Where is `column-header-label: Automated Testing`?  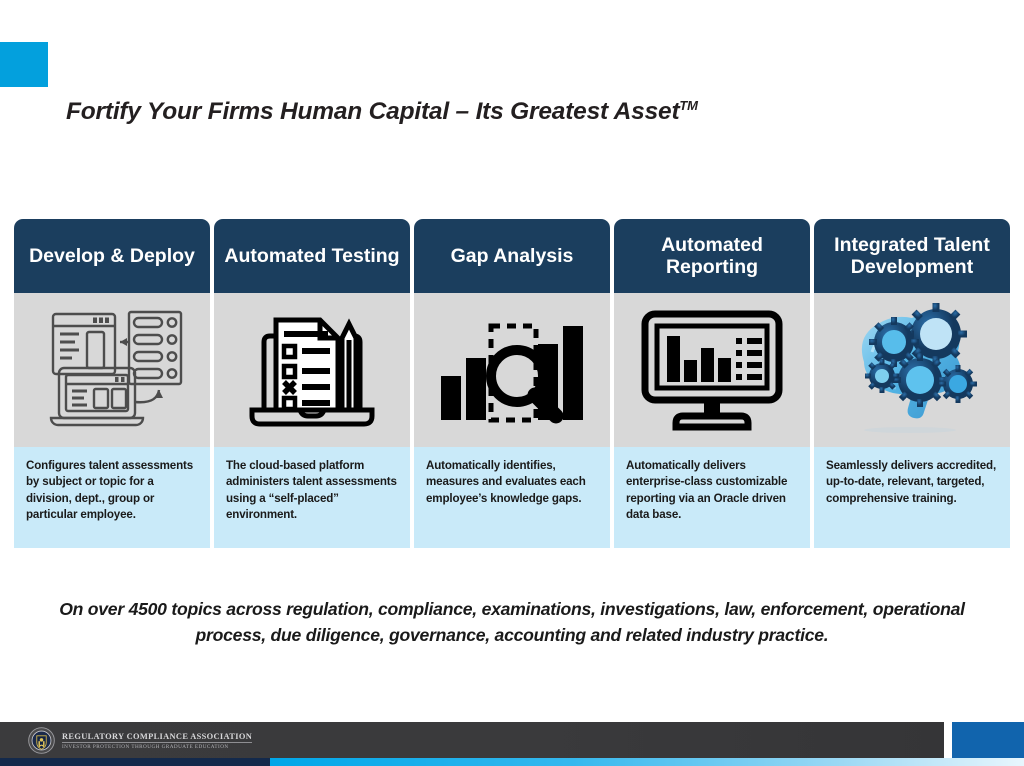 column-header-label: Automated Testing is located at coordinates (312, 255).